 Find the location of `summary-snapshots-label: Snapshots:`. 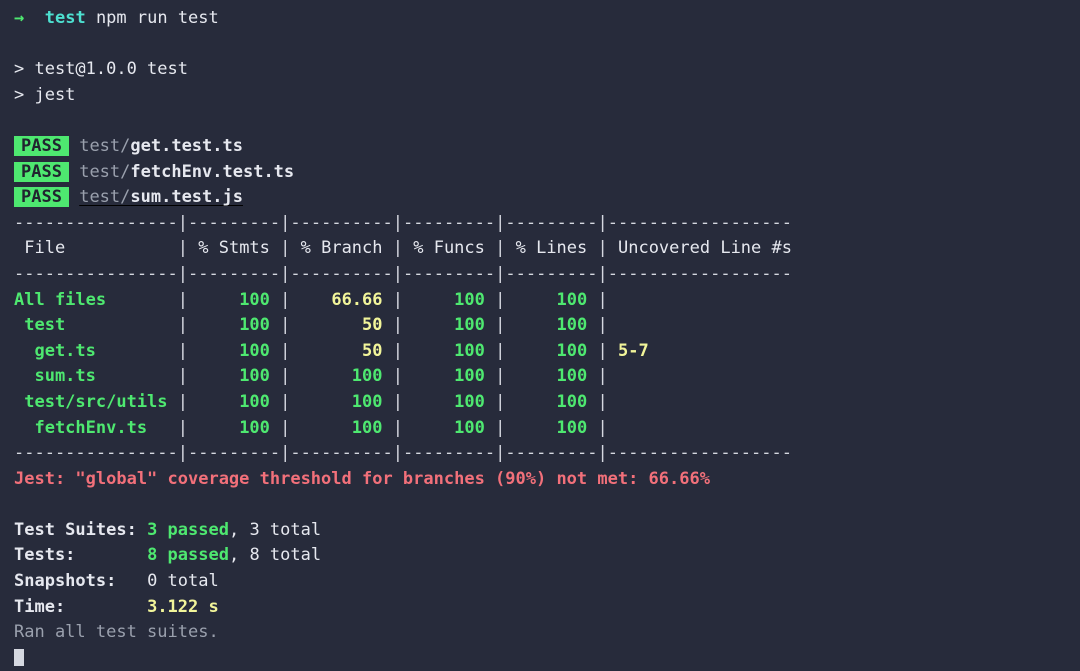

summary-snapshots-label: Snapshots: is located at coordinates (65, 581).